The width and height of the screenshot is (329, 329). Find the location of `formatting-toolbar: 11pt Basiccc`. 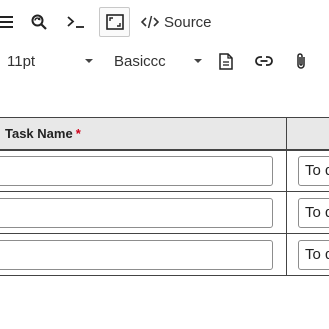

formatting-toolbar: 11pt Basiccc is located at coordinates (164, 61).